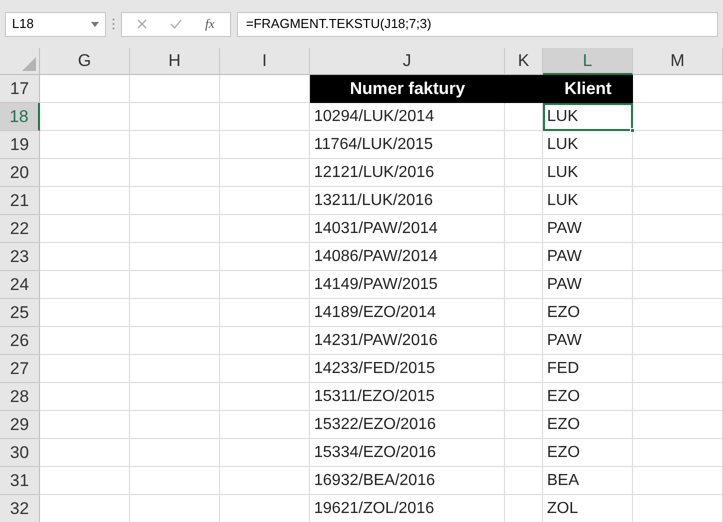  What do you see at coordinates (20, 257) in the screenshot?
I see `row-header: 23` at bounding box center [20, 257].